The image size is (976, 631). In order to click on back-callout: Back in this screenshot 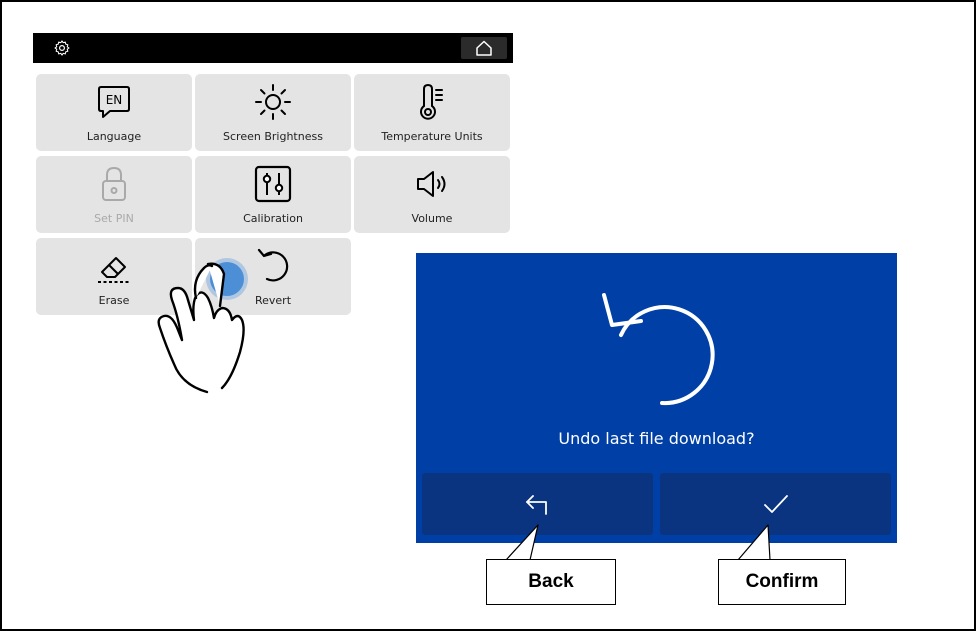, I will do `click(551, 582)`.